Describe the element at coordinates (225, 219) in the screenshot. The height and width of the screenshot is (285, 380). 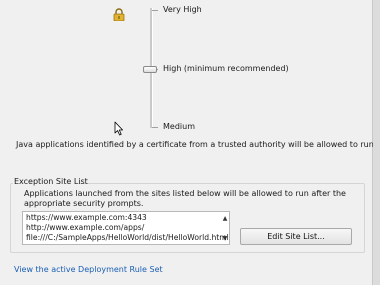
I see `scroll-up-arrow-icon: ▲` at that location.